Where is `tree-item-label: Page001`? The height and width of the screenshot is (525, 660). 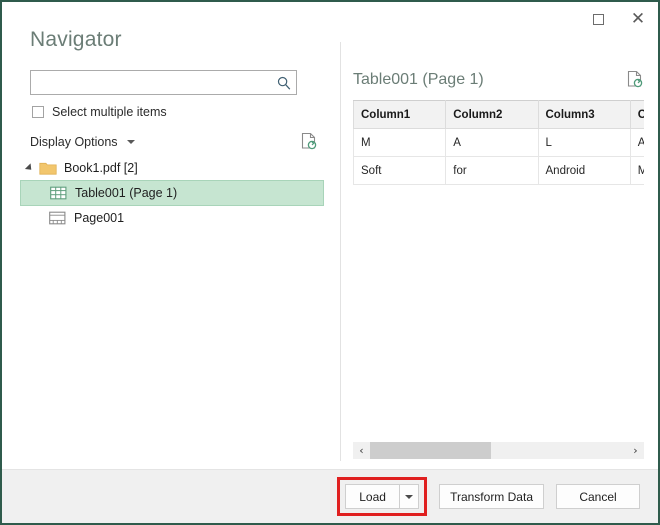
tree-item-label: Page001 is located at coordinates (99, 218).